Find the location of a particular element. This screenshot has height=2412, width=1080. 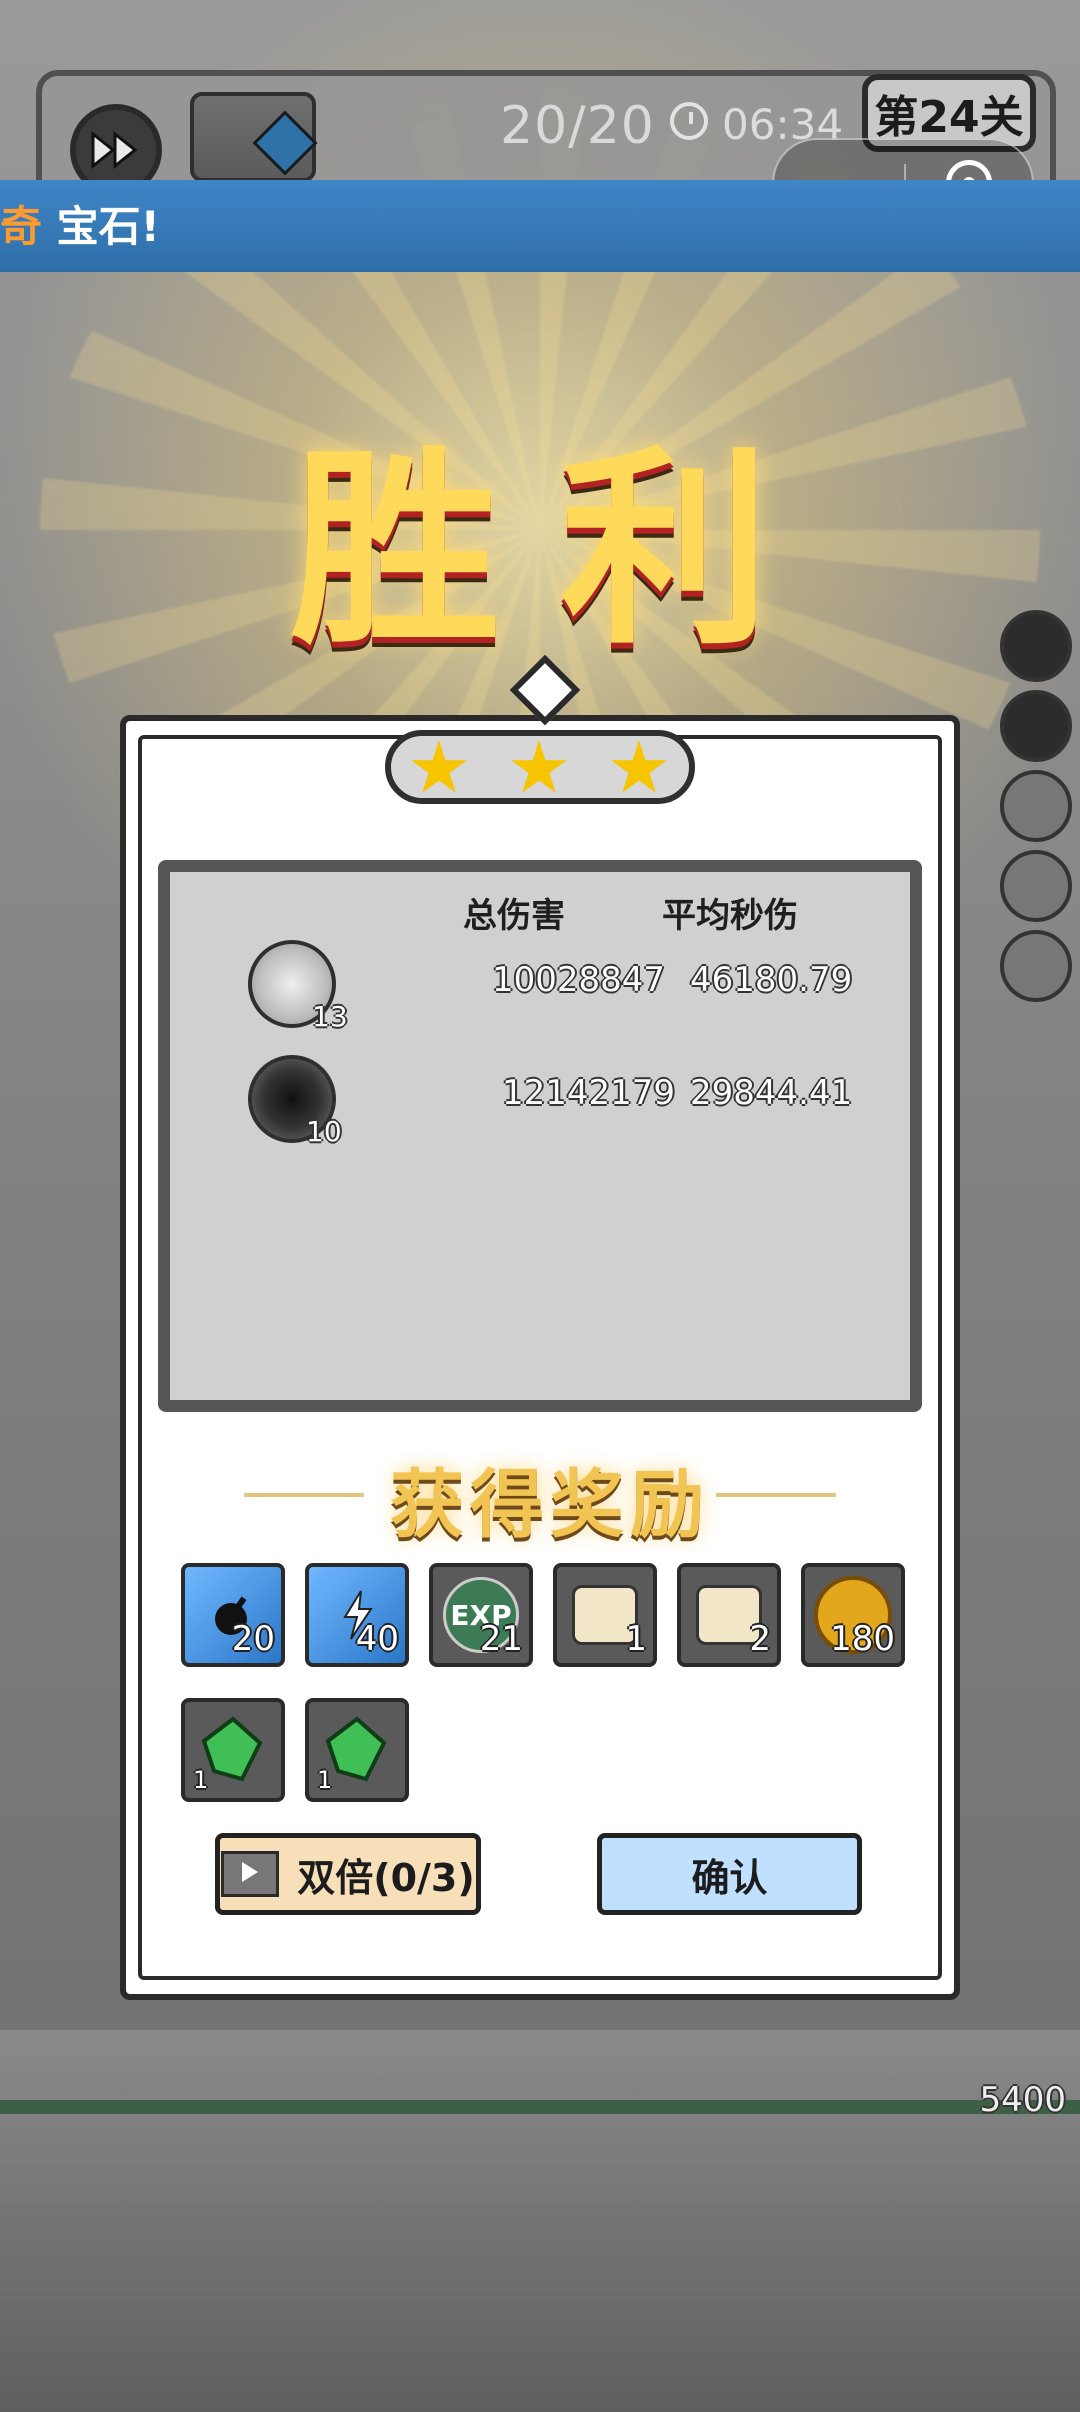

fast-forward-icon is located at coordinates (114, 150).